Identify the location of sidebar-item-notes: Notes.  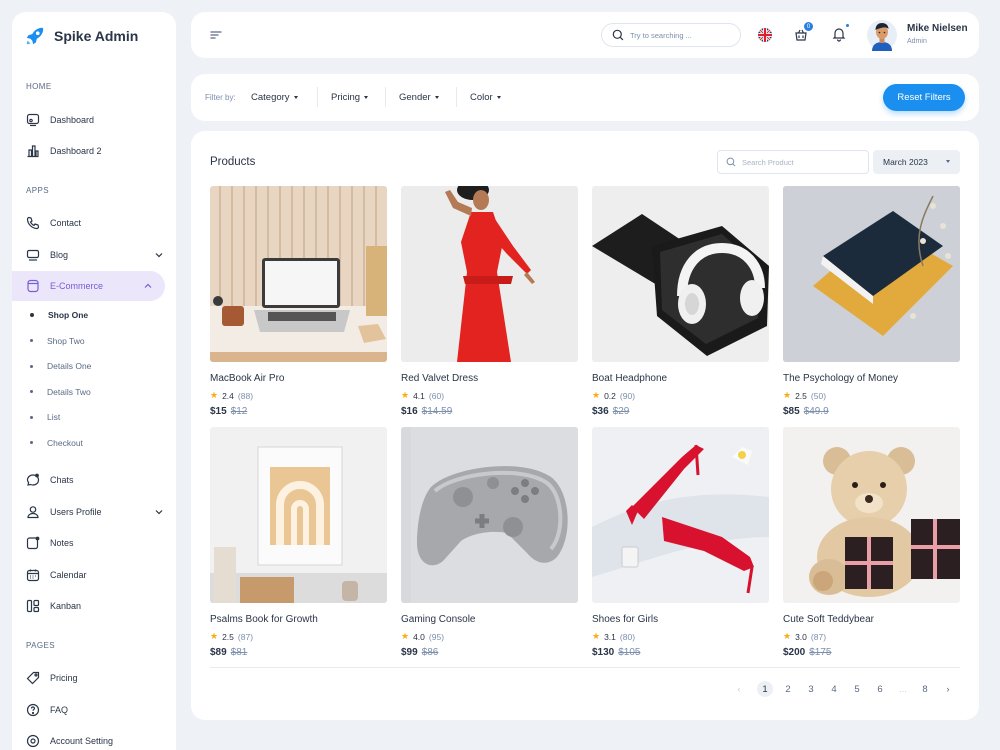
(94, 543).